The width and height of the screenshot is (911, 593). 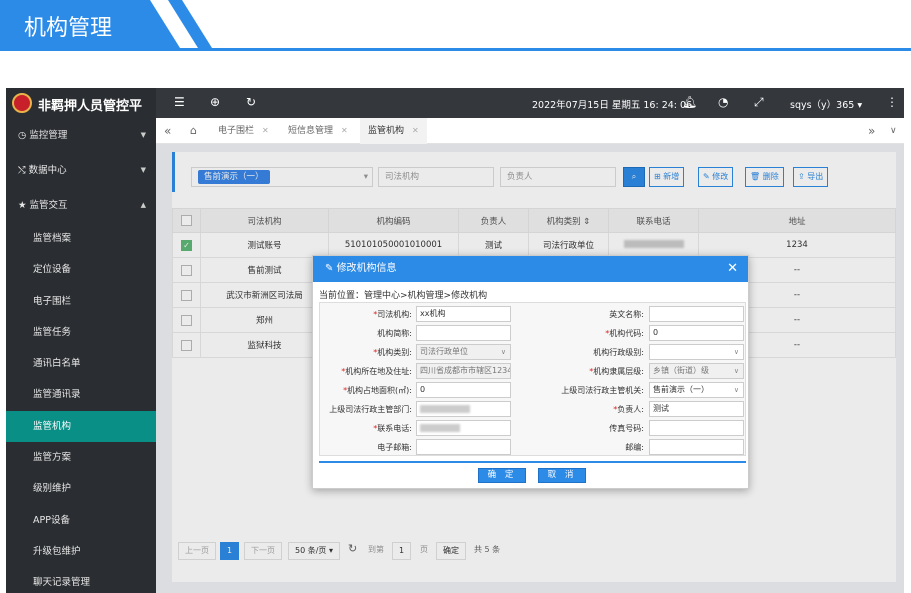 What do you see at coordinates (612, 105) in the screenshot?
I see `datetime: 2022年07月15日 星期五 16: 24: 06` at bounding box center [612, 105].